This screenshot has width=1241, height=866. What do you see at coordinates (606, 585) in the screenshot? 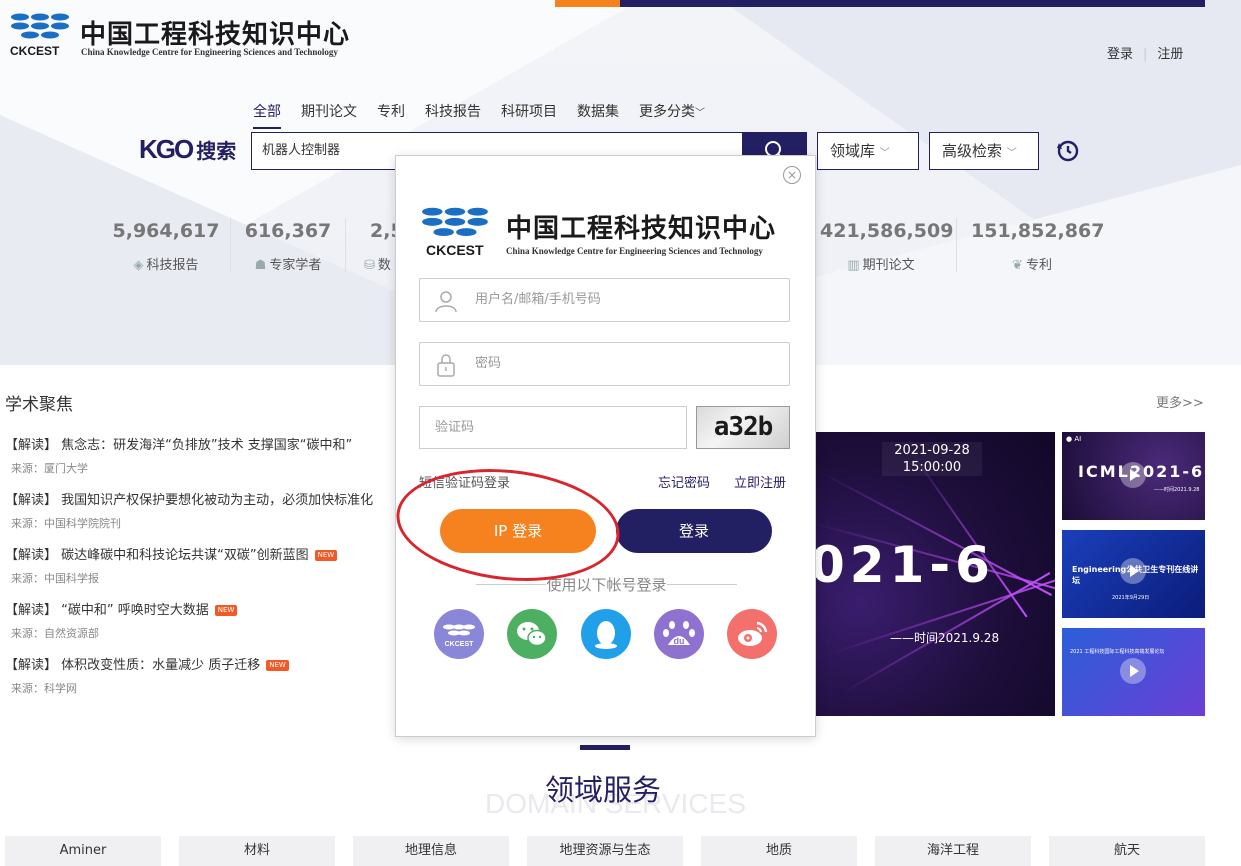
I see `other-accounts-label: 使用以下帐号登录` at bounding box center [606, 585].